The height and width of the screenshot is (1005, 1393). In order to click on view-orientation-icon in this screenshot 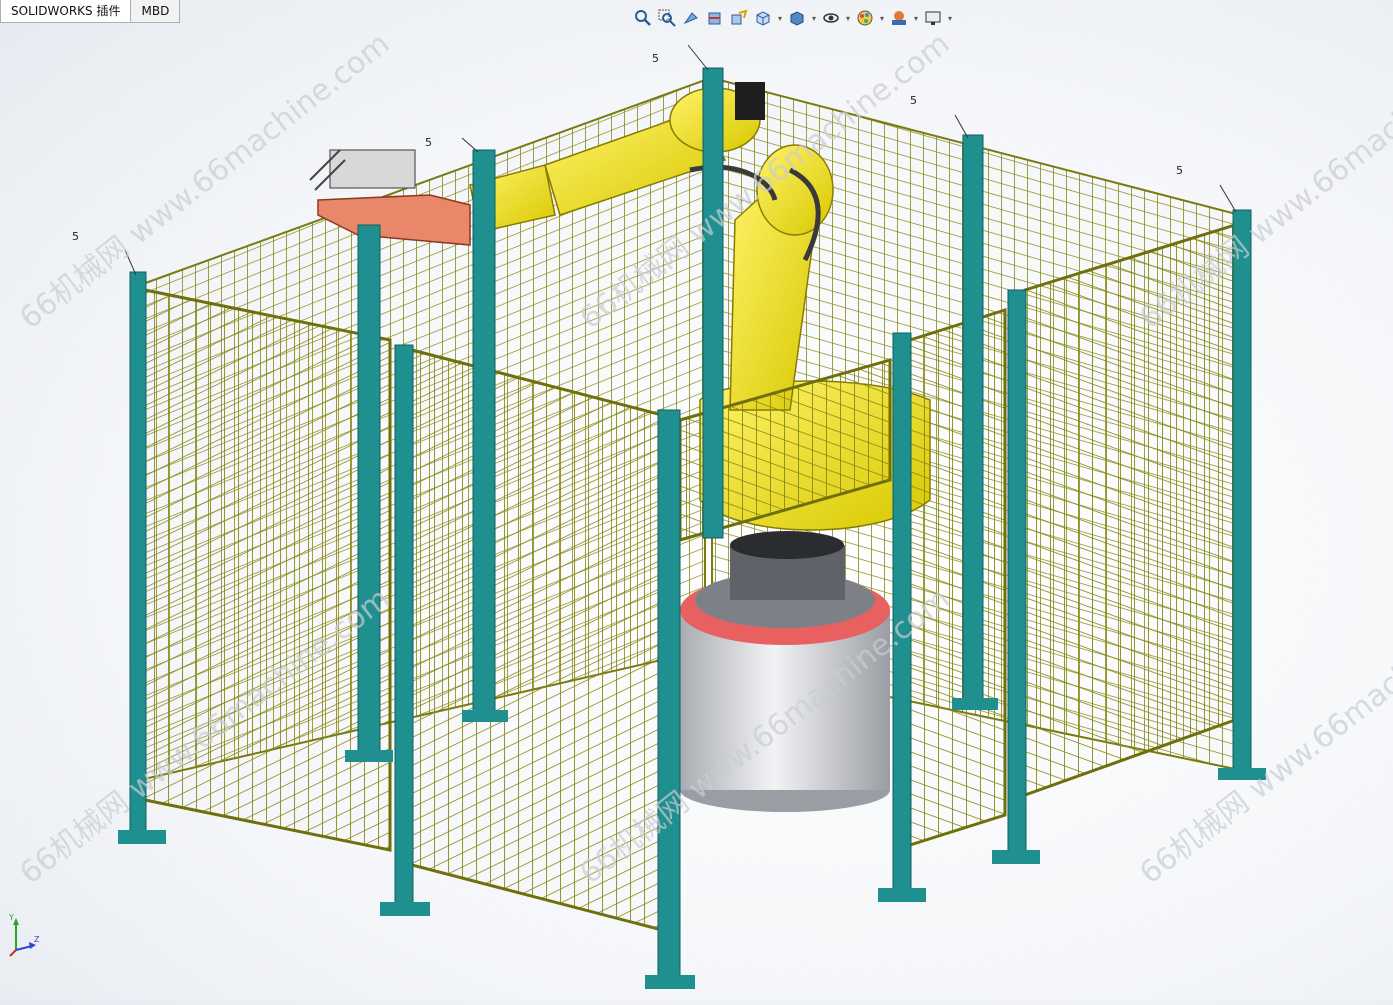, I will do `click(763, 18)`.